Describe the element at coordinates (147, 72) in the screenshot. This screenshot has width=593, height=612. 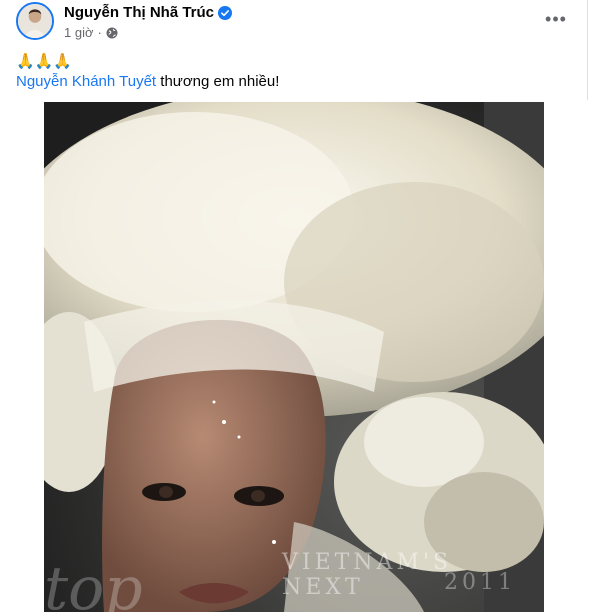
I see `post-caption: 🙏🙏🙏 Nguyễn Khánh Tuyết thương em nhiều!` at that location.